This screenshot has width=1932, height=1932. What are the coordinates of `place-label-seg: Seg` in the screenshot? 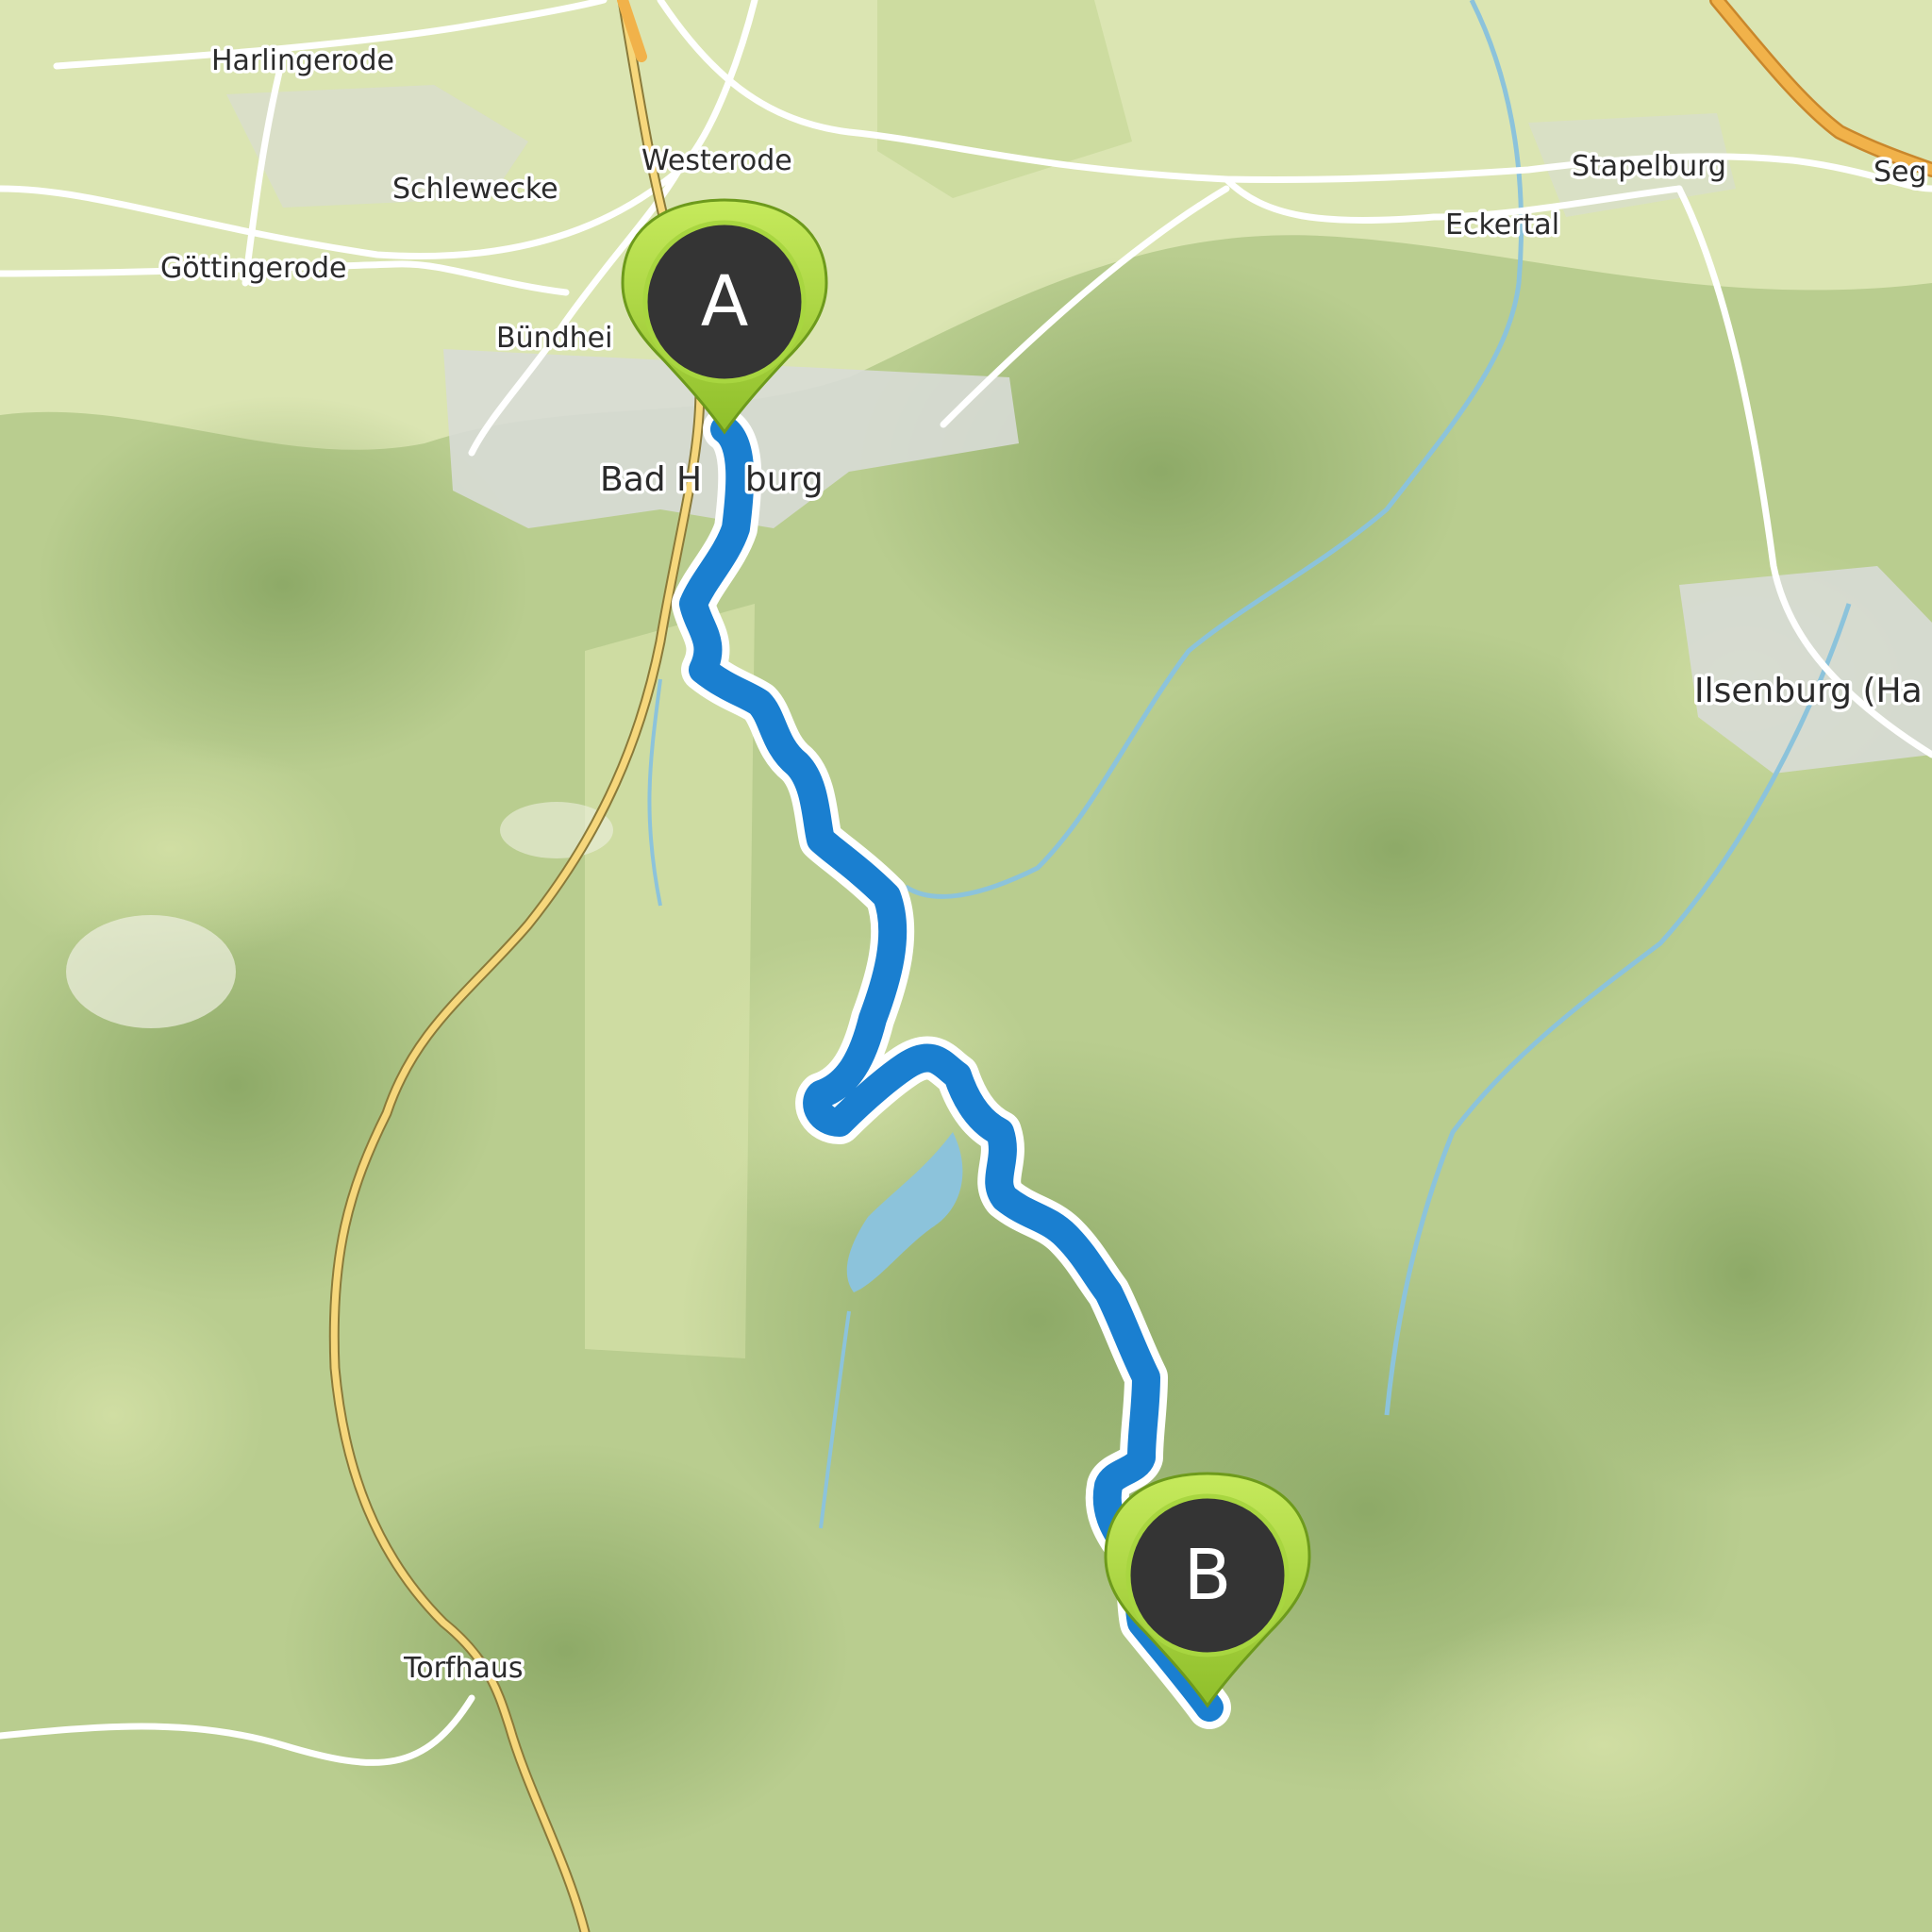 It's located at (1900, 172).